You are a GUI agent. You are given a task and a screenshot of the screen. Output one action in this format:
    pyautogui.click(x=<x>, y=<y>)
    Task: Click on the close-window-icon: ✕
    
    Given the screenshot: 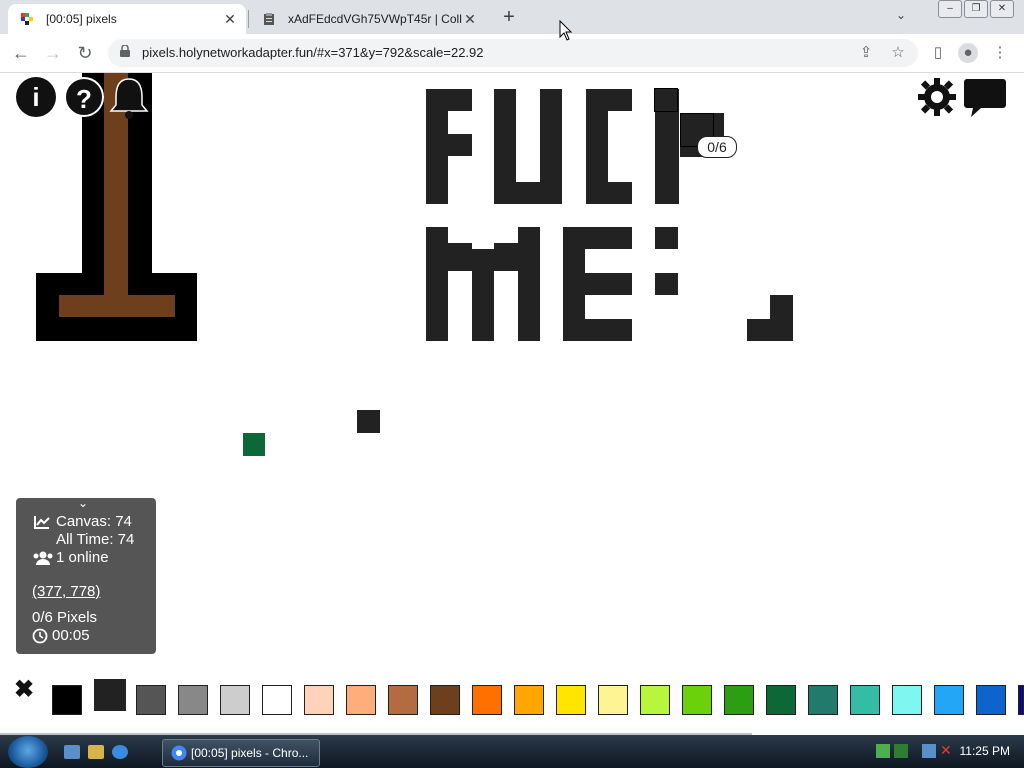 What is the action you would take?
    pyautogui.click(x=1002, y=9)
    